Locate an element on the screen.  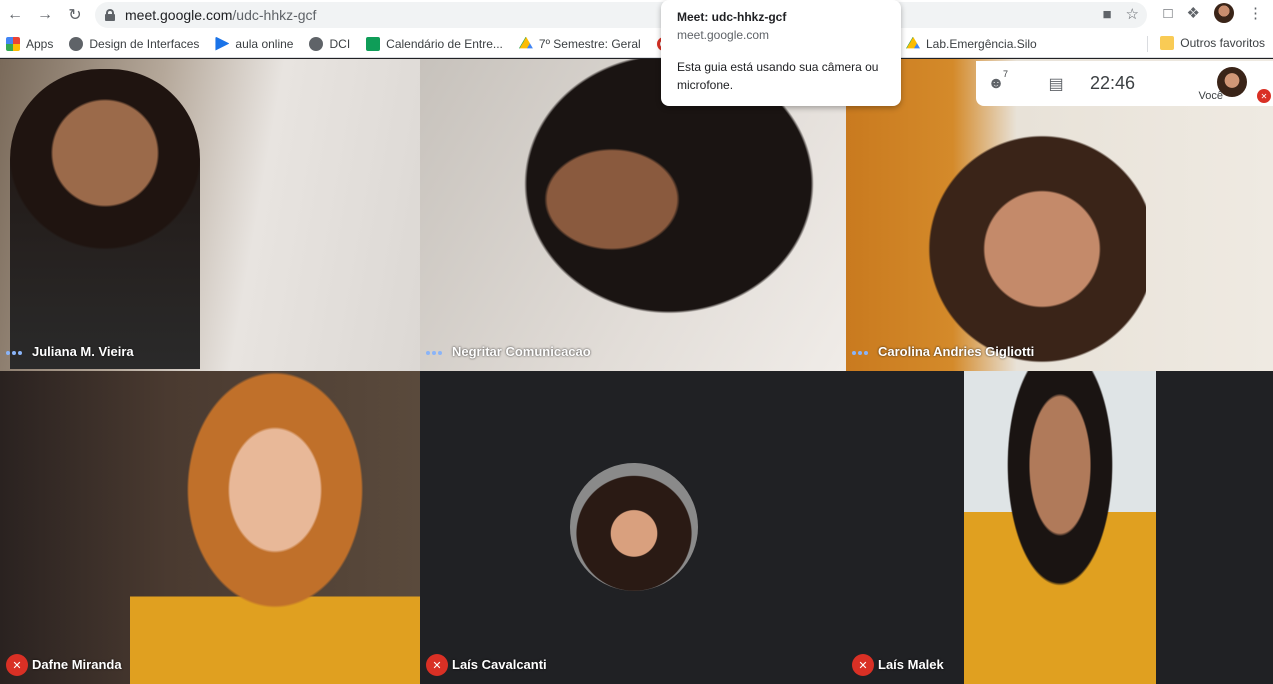
popup-host: meet.google.com is located at coordinates (723, 35).